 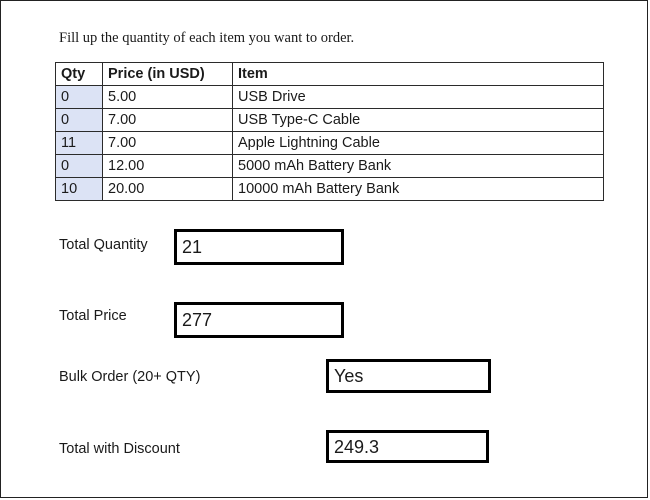 I want to click on table-header-row: Qty Price (in USD) Item, so click(x=329, y=74).